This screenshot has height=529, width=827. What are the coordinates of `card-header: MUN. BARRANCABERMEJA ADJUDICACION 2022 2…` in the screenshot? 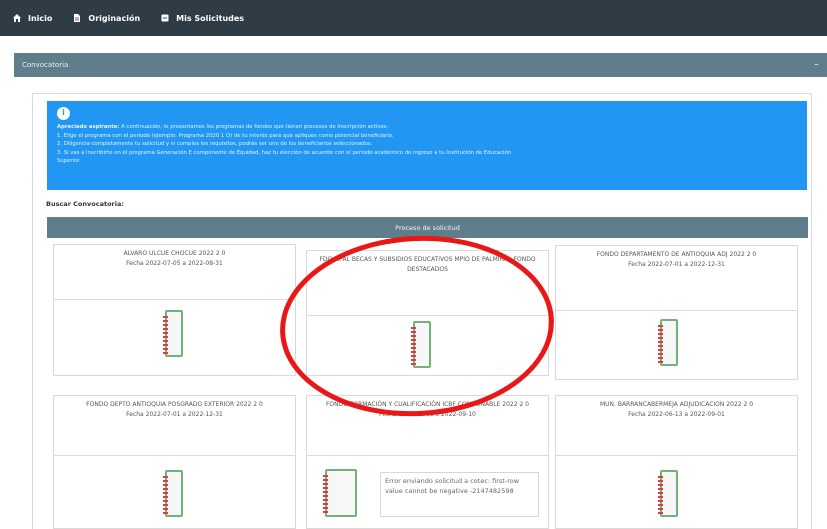 It's located at (676, 408).